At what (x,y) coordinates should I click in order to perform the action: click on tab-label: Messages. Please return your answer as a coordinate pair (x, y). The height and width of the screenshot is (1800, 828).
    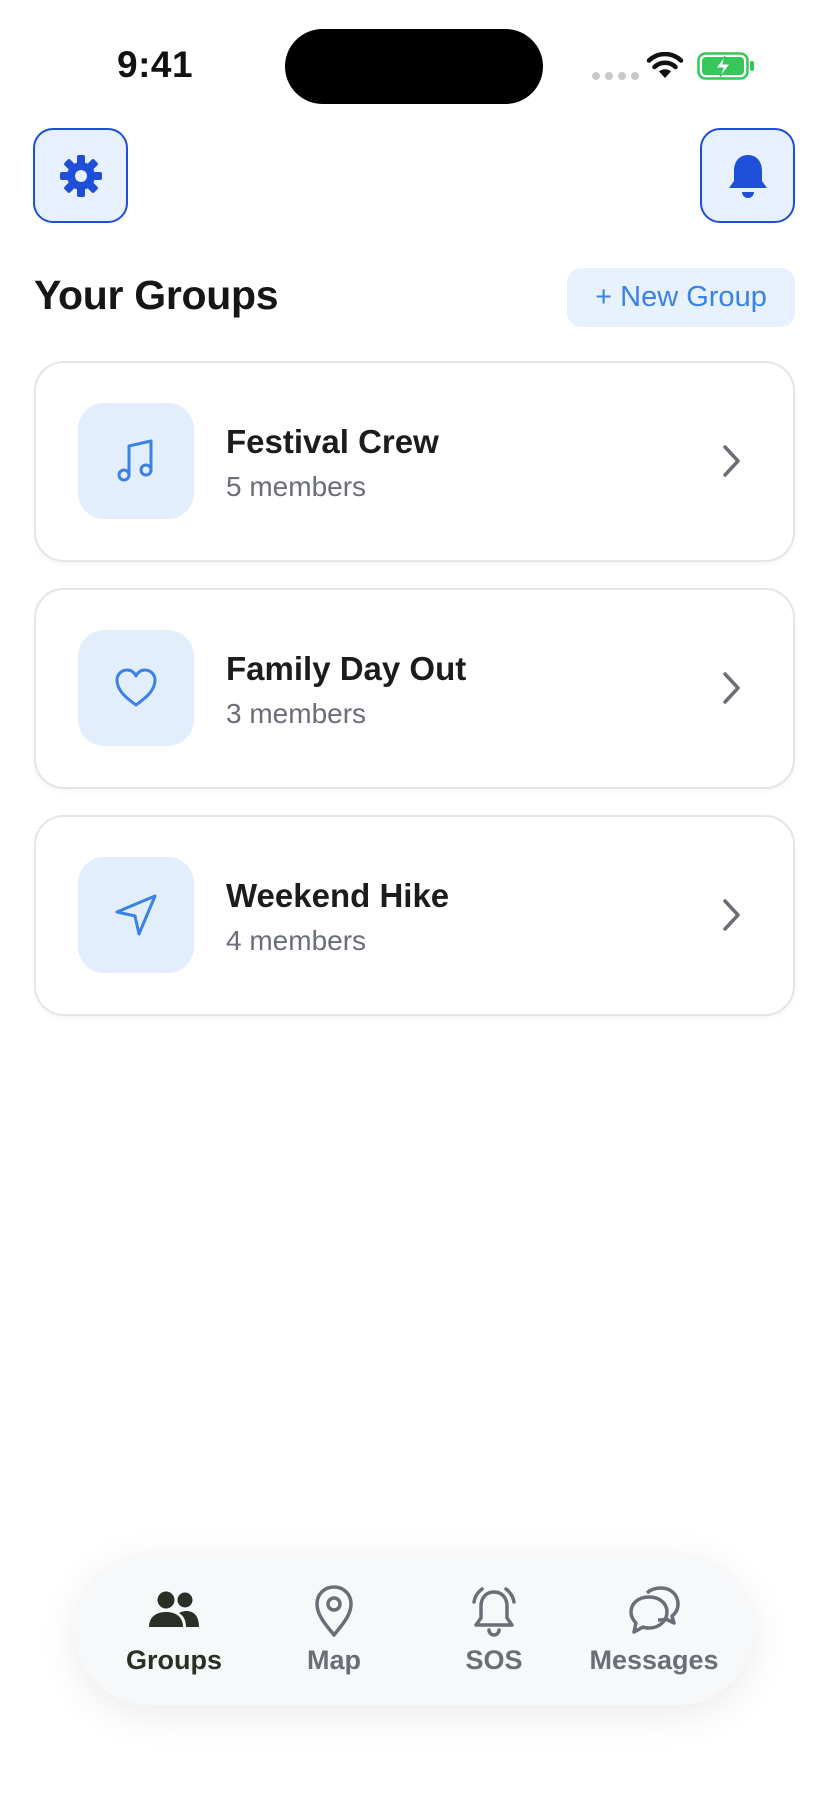
    Looking at the image, I should click on (654, 1659).